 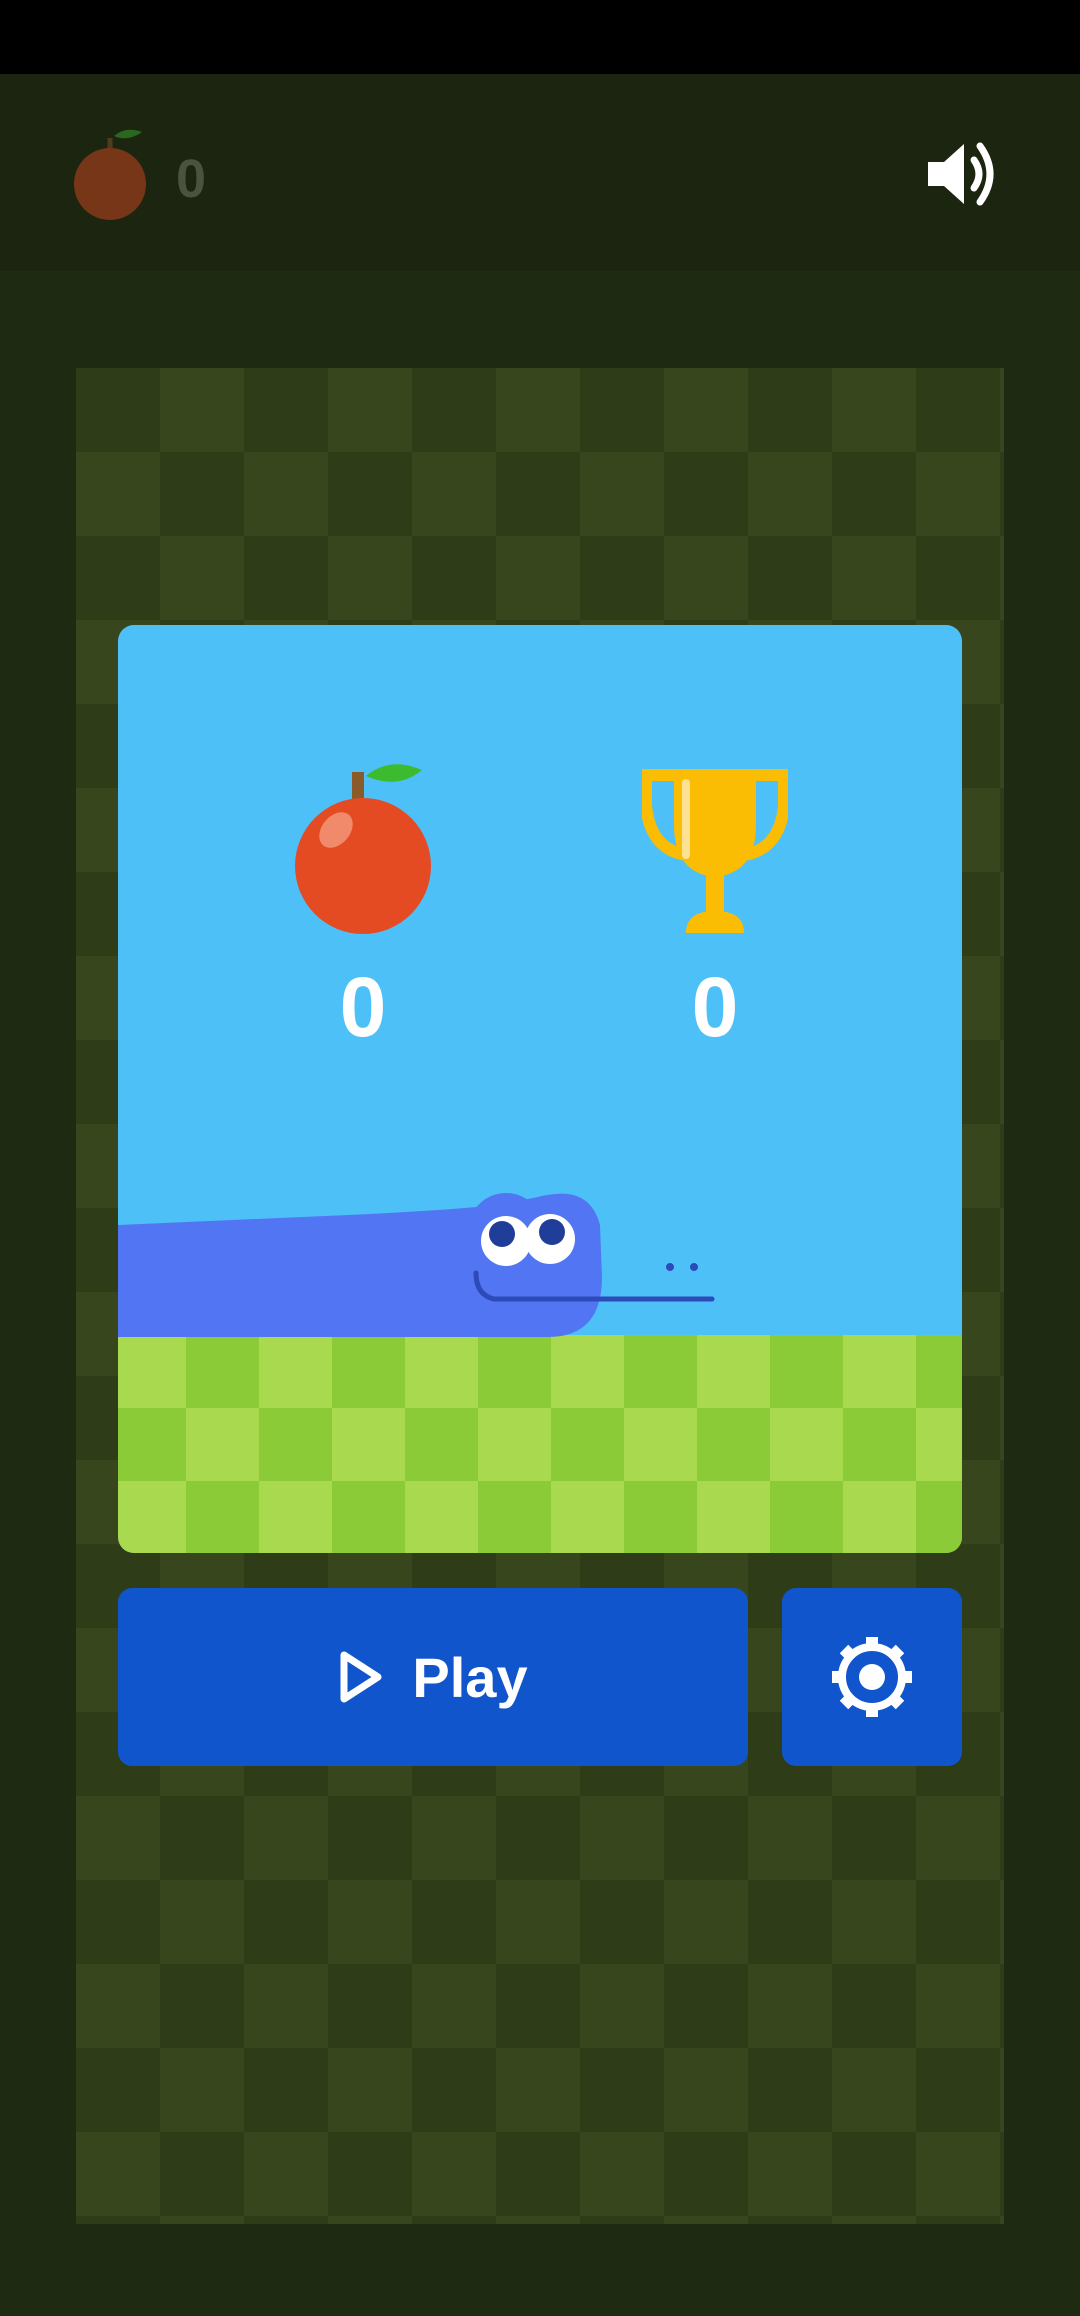 What do you see at coordinates (363, 1007) in the screenshot?
I see `apple-score: 0` at bounding box center [363, 1007].